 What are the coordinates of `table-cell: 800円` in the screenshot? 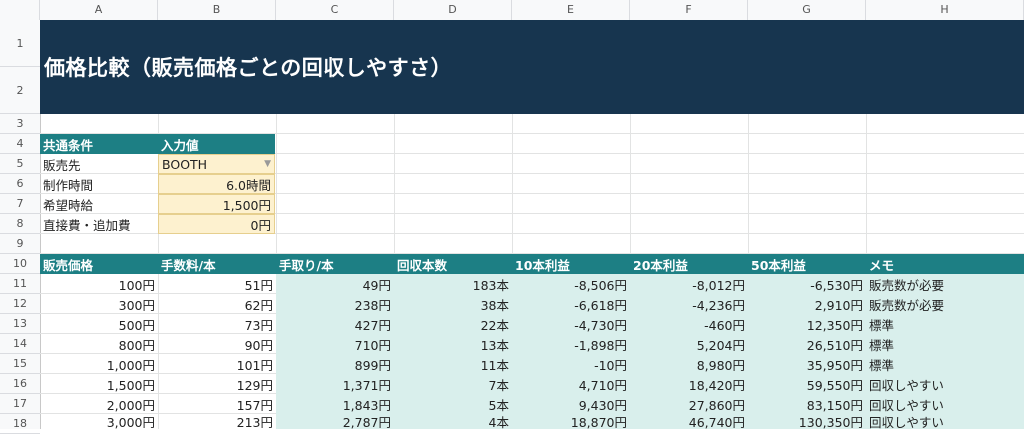 It's located at (99, 344).